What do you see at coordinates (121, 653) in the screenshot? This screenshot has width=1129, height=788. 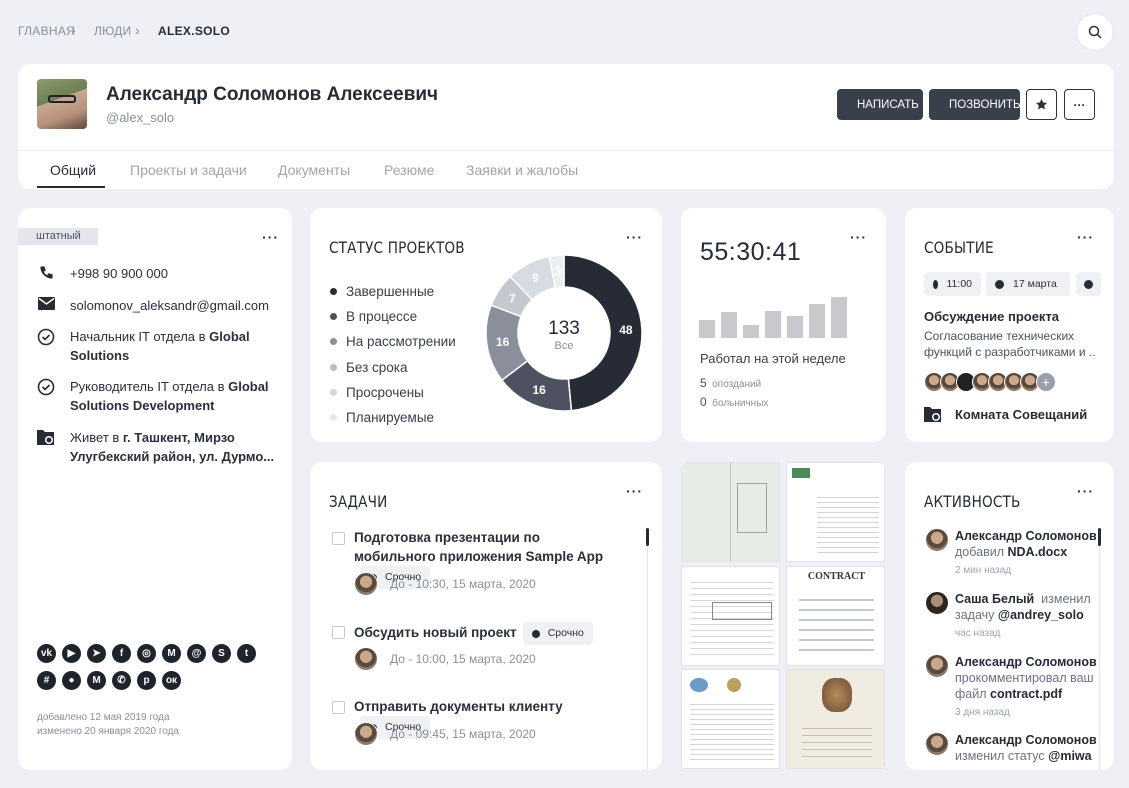 I see `facebook-icon: f` at bounding box center [121, 653].